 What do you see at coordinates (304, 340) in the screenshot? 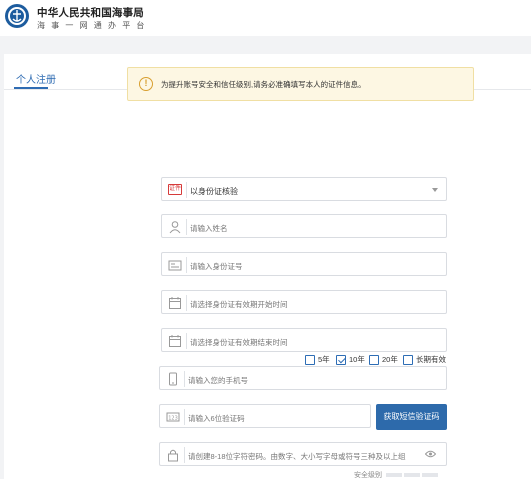
I see `valid-end-date-input: 请选择身份证有效期结束时间` at bounding box center [304, 340].